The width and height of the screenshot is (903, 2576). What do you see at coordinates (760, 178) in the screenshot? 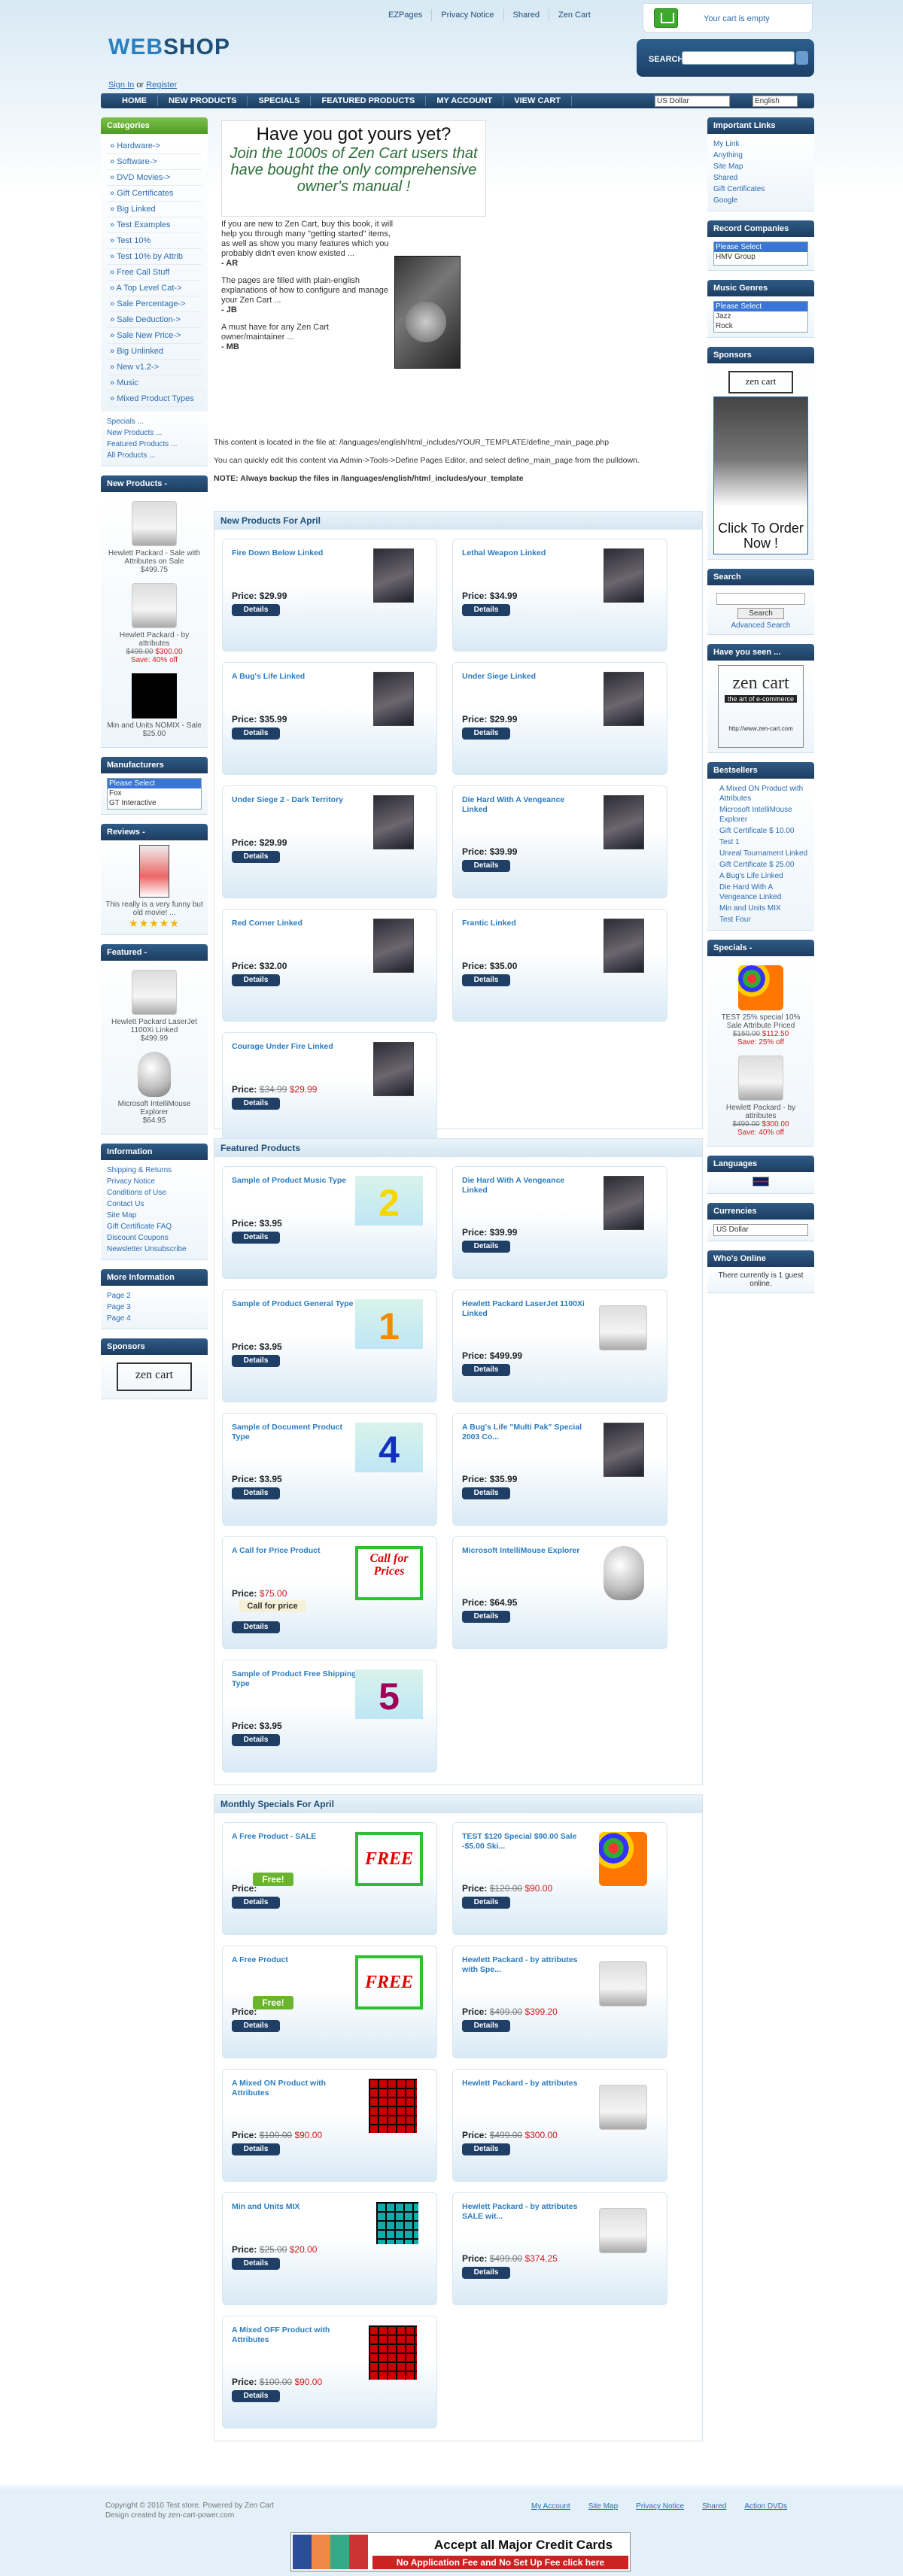
I see `important-link: Shared` at bounding box center [760, 178].